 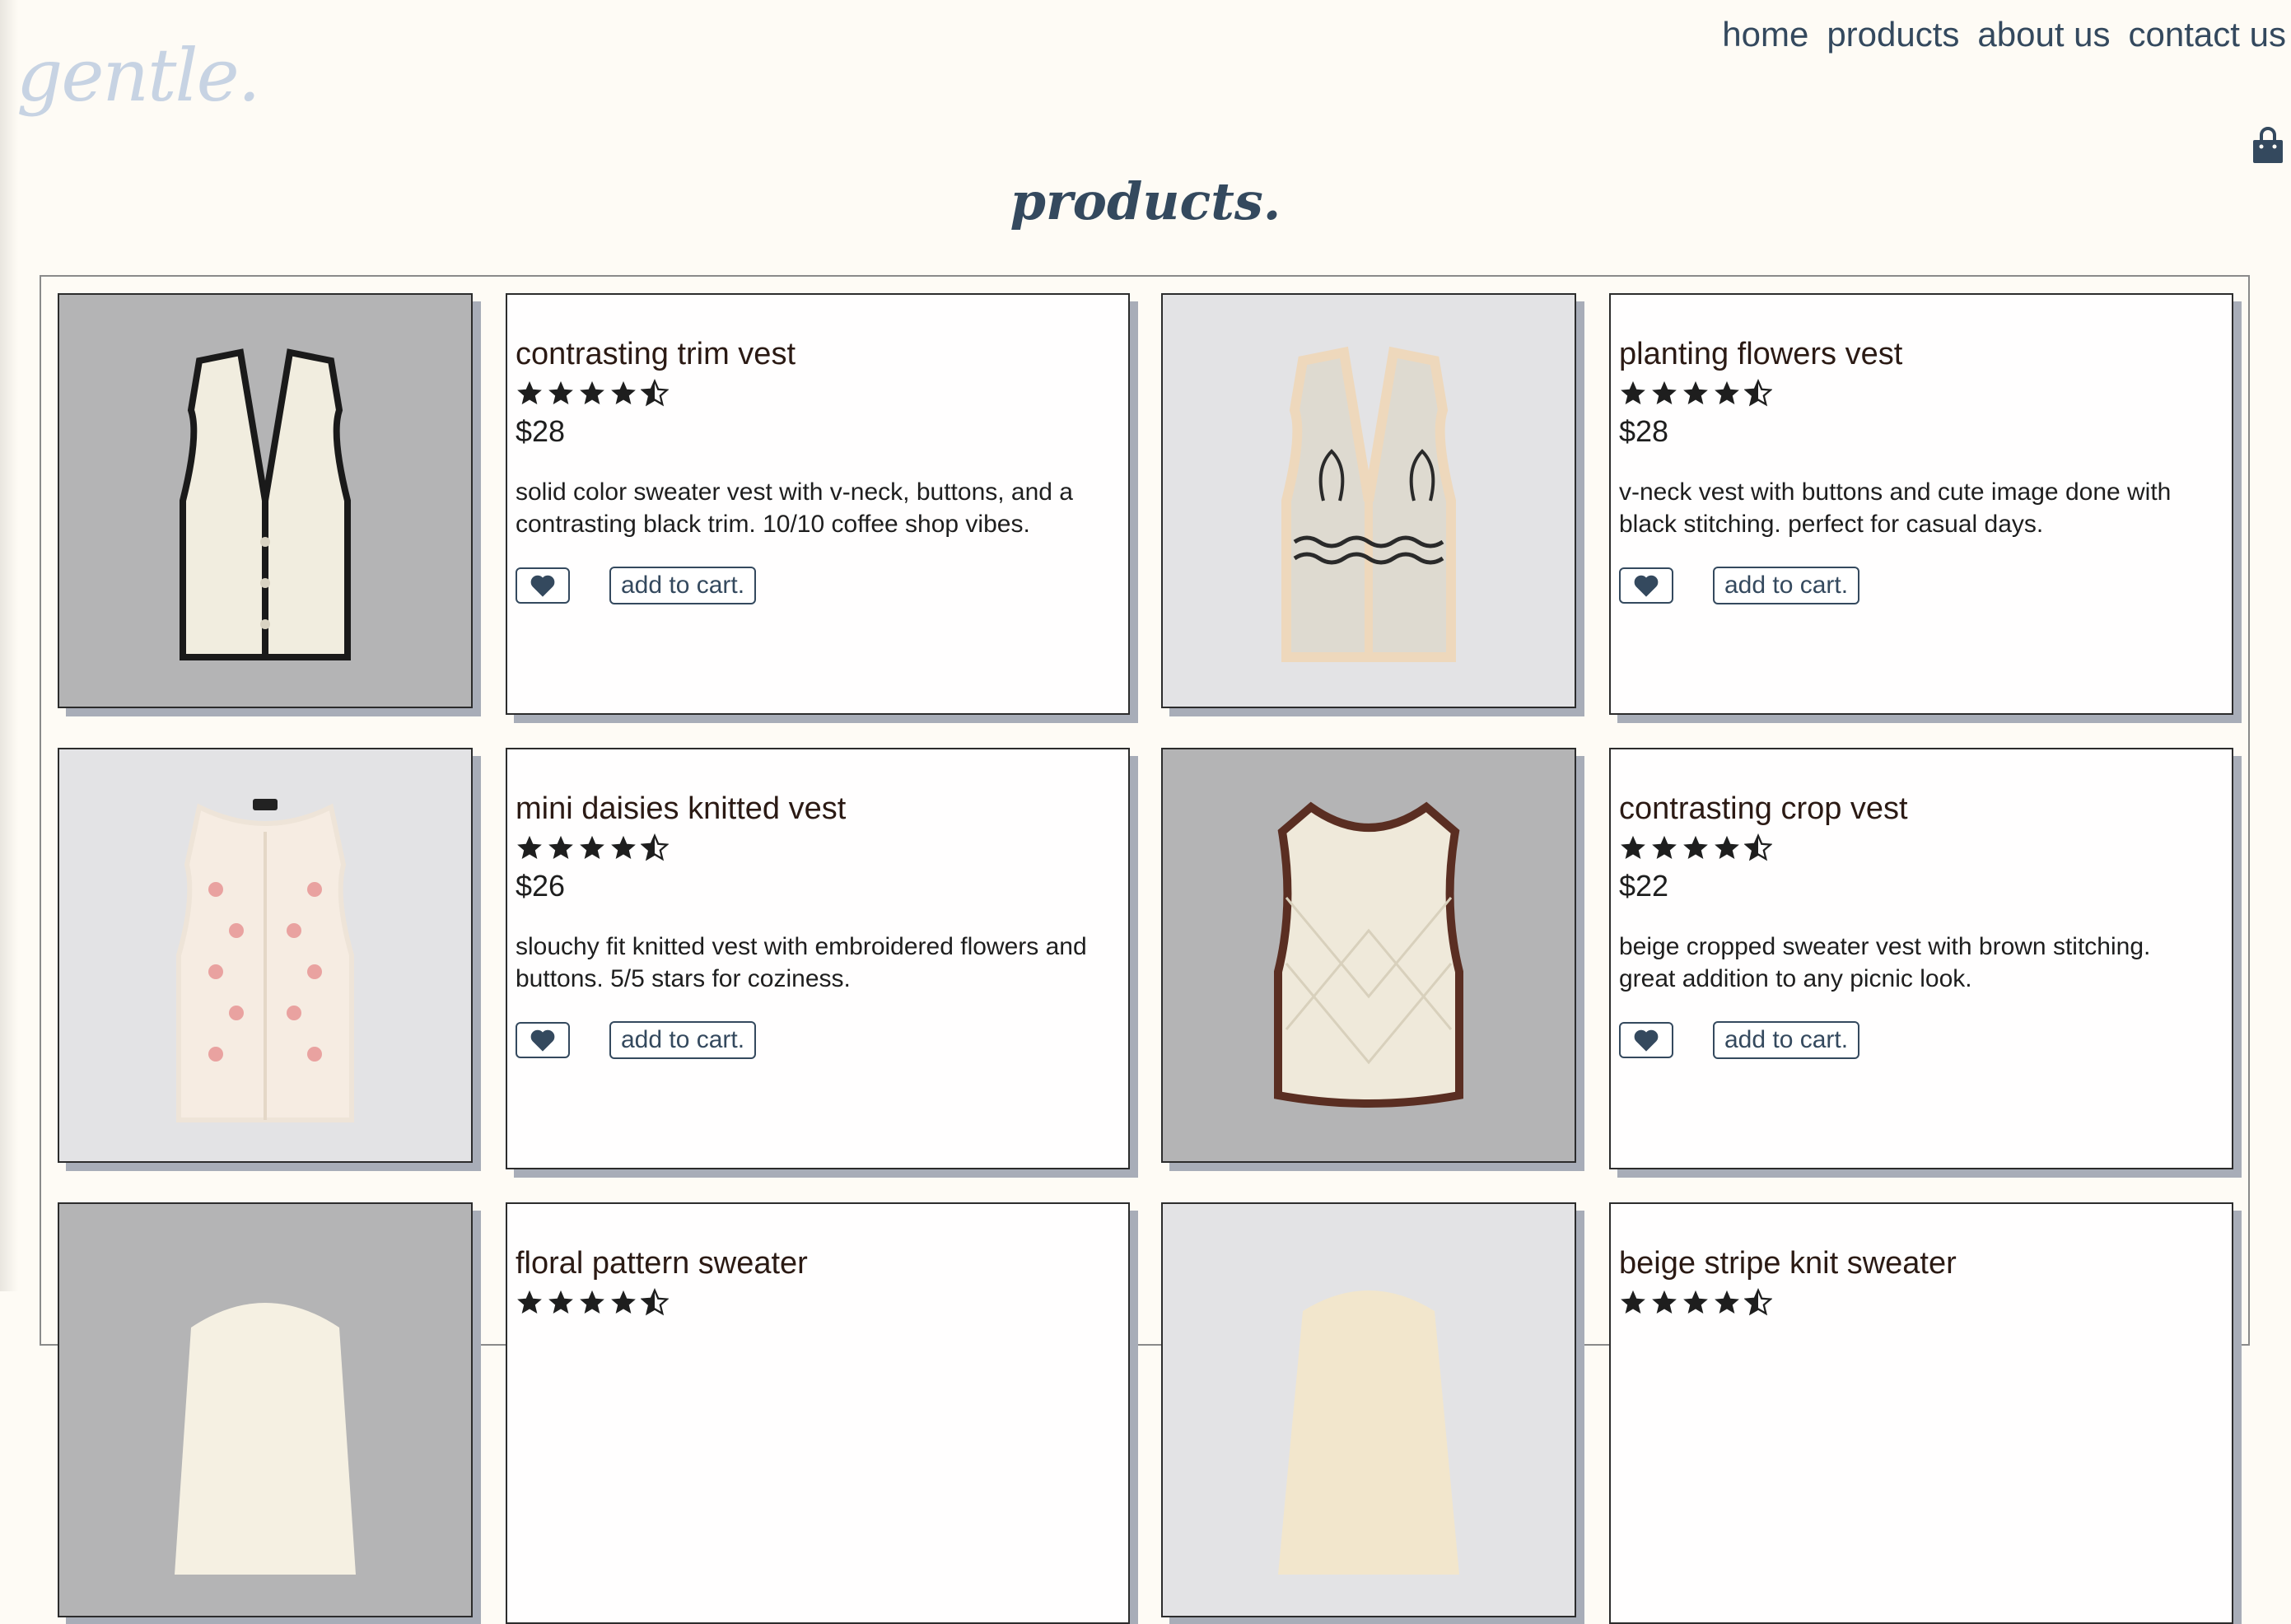 I want to click on nav-about-us: about us, so click(x=2043, y=34).